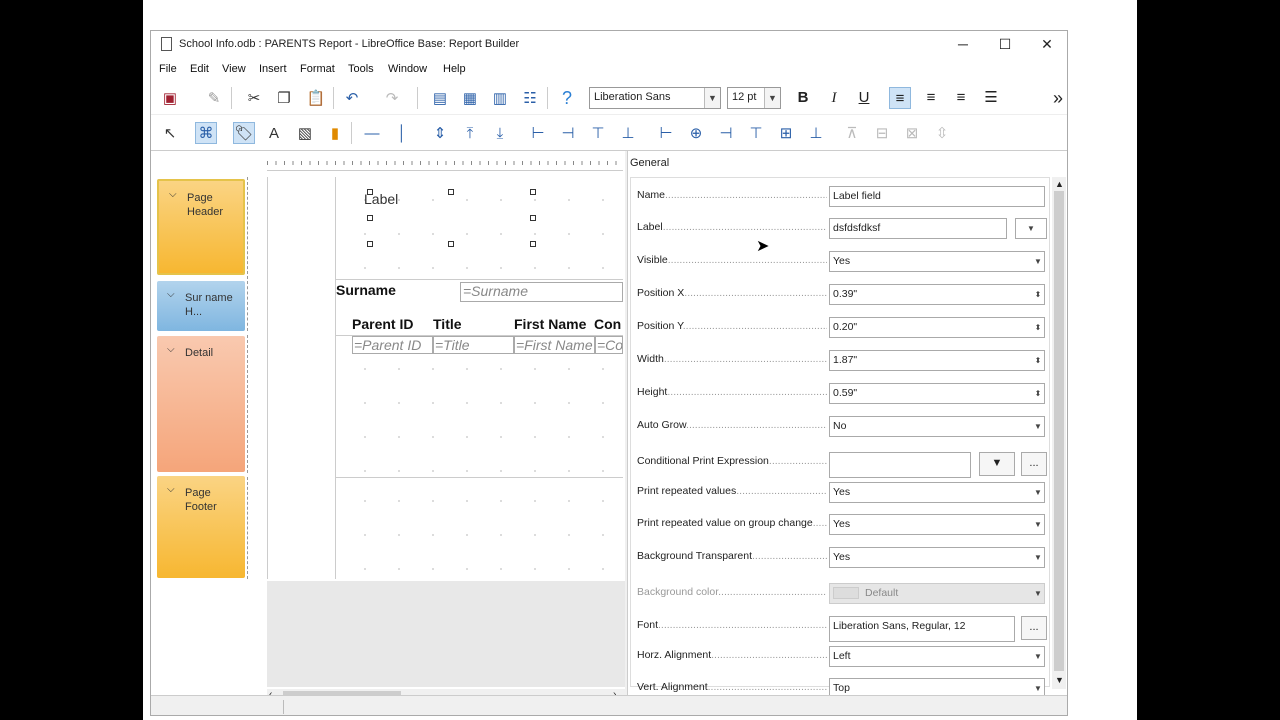 Image resolution: width=1280 pixels, height=720 pixels. Describe the element at coordinates (1046, 45) in the screenshot. I see `close-button: ✕` at that location.